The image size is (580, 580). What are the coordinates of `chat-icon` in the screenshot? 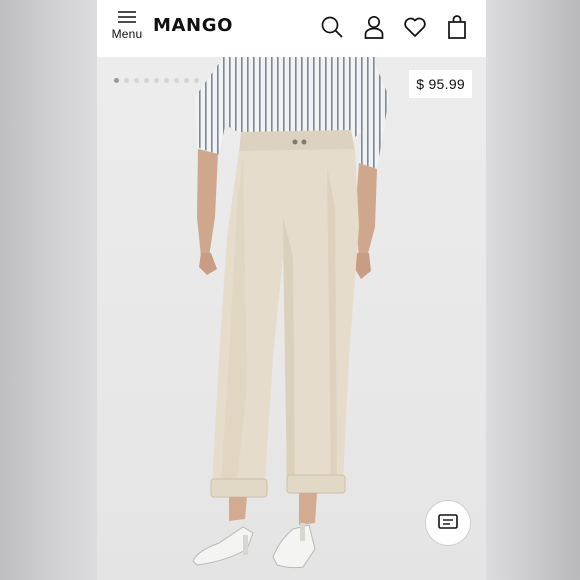 It's located at (448, 524).